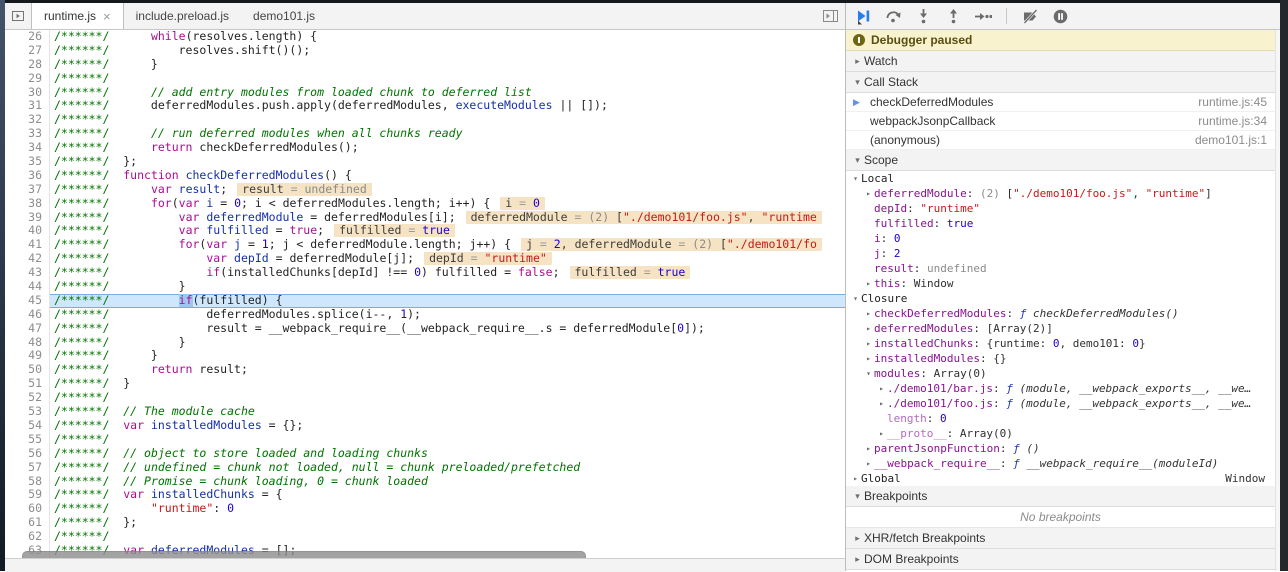  What do you see at coordinates (27, 50) in the screenshot?
I see `line-number: 27` at bounding box center [27, 50].